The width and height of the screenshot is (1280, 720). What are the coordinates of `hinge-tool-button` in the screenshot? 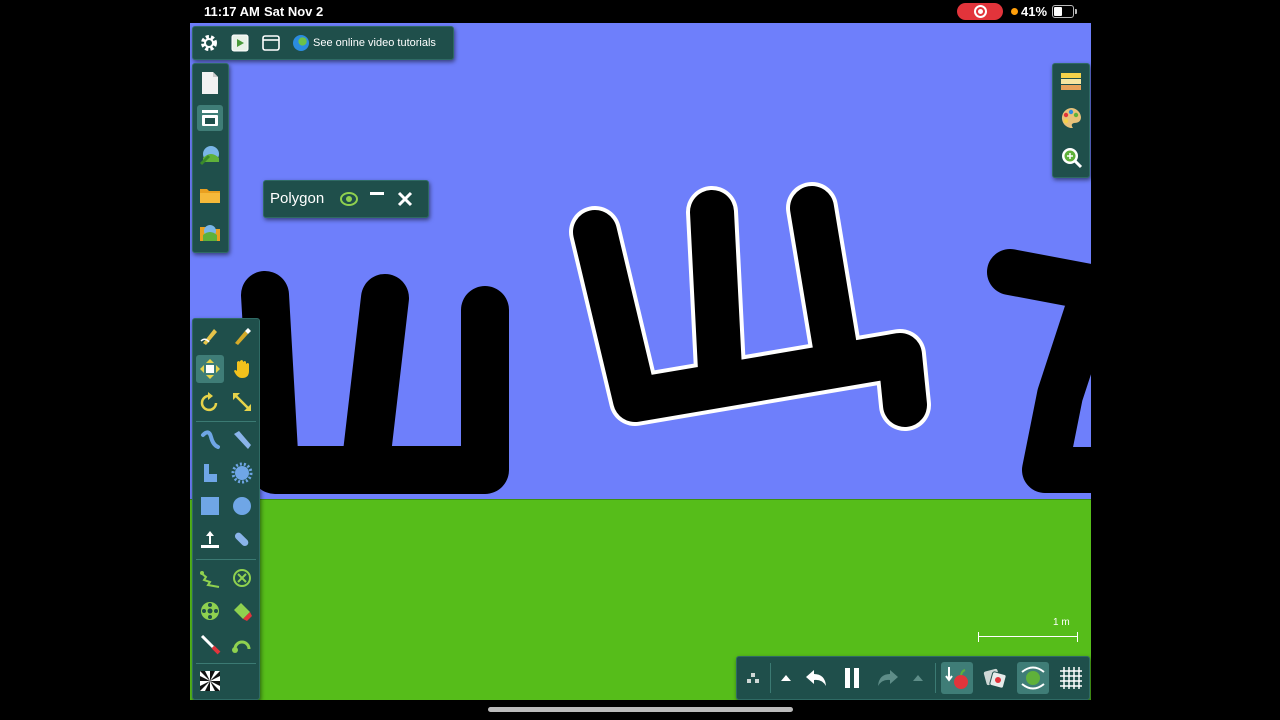 It's located at (242, 644).